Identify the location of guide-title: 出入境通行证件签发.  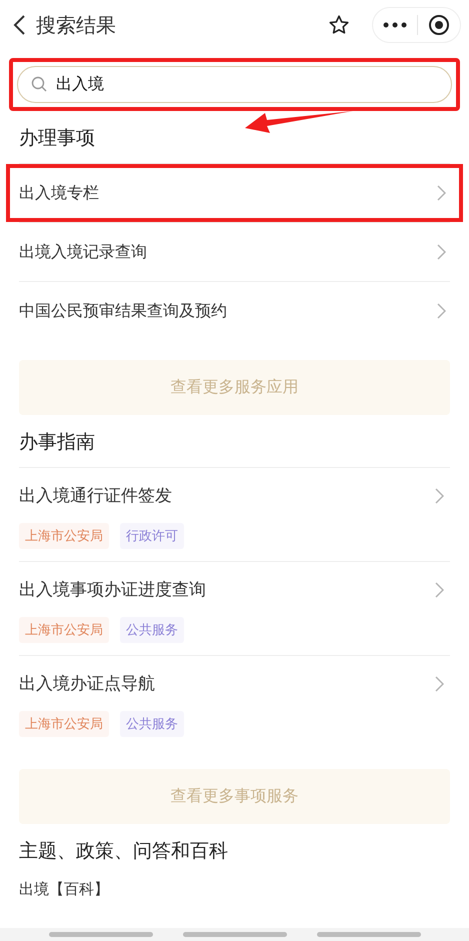
(95, 495).